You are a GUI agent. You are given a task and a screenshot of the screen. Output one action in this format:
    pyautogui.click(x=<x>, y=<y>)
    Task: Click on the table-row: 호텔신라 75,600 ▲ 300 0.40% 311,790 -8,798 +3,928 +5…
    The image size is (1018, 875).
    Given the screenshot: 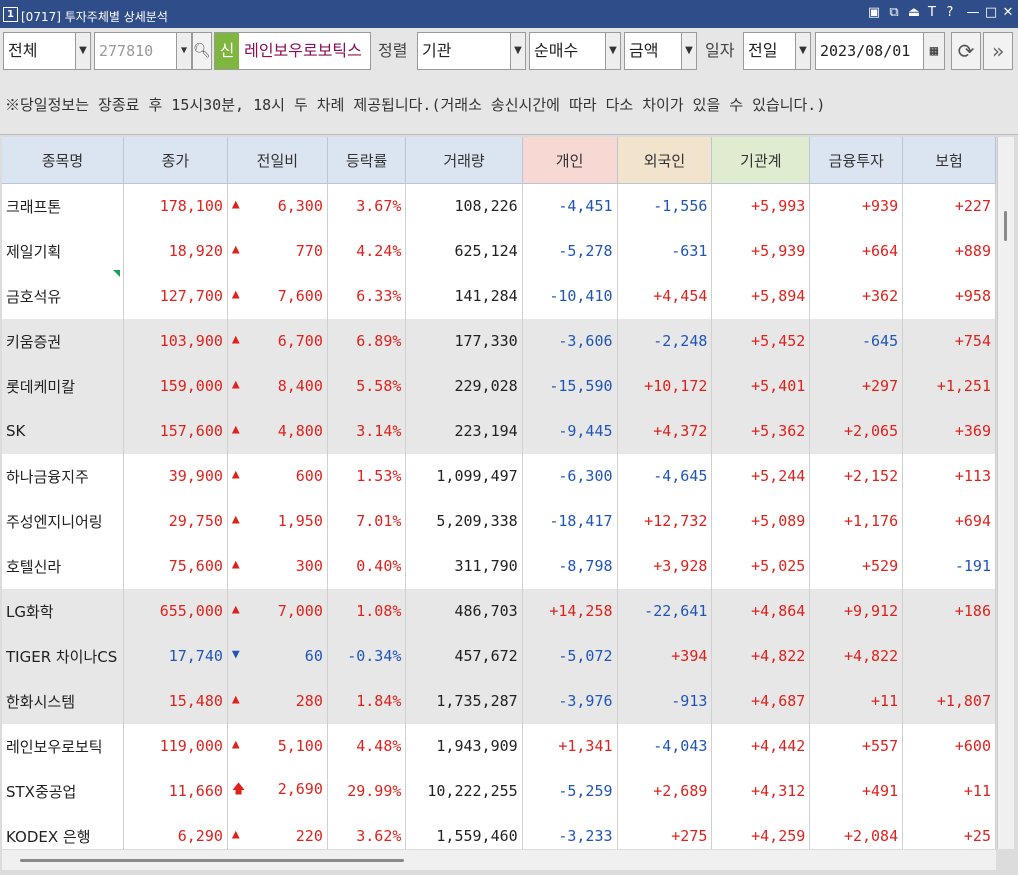 What is the action you would take?
    pyautogui.click(x=499, y=566)
    